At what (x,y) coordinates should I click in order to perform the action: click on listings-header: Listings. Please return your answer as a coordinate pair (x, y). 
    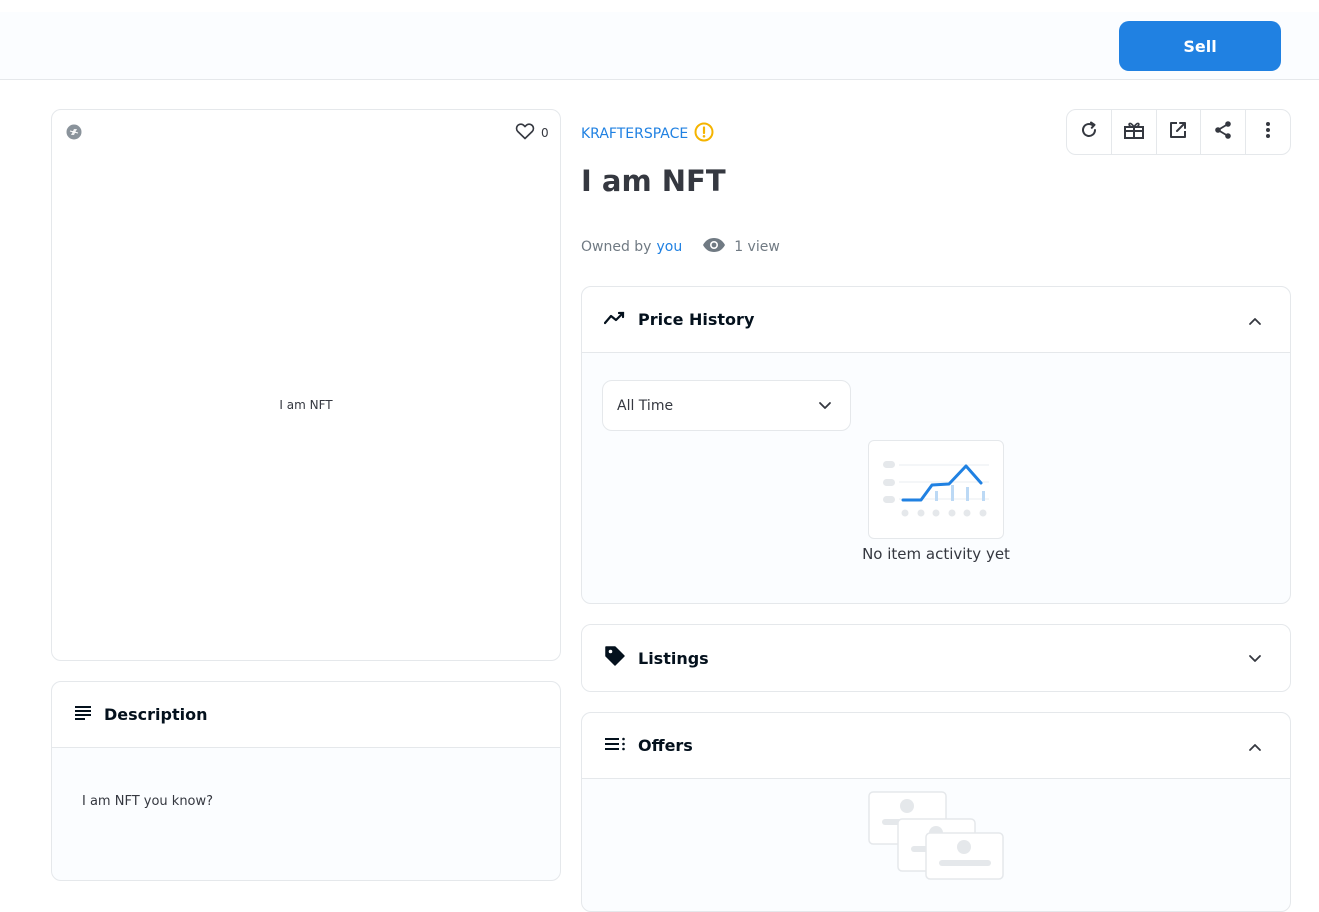
    Looking at the image, I should click on (936, 658).